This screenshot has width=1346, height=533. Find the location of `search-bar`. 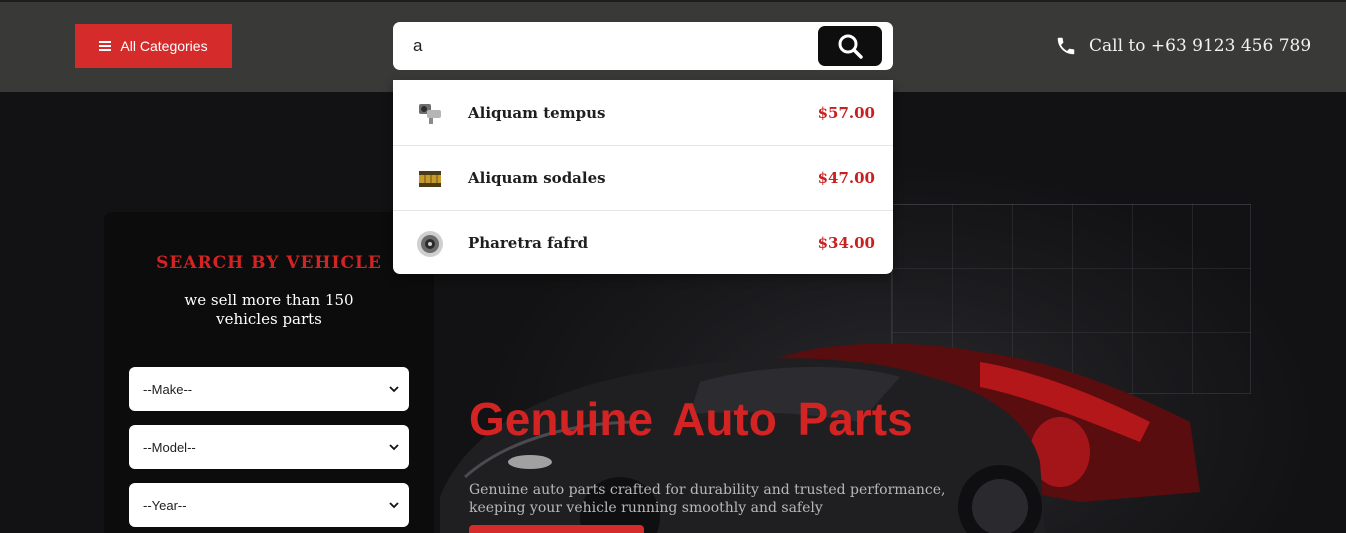

search-bar is located at coordinates (643, 46).